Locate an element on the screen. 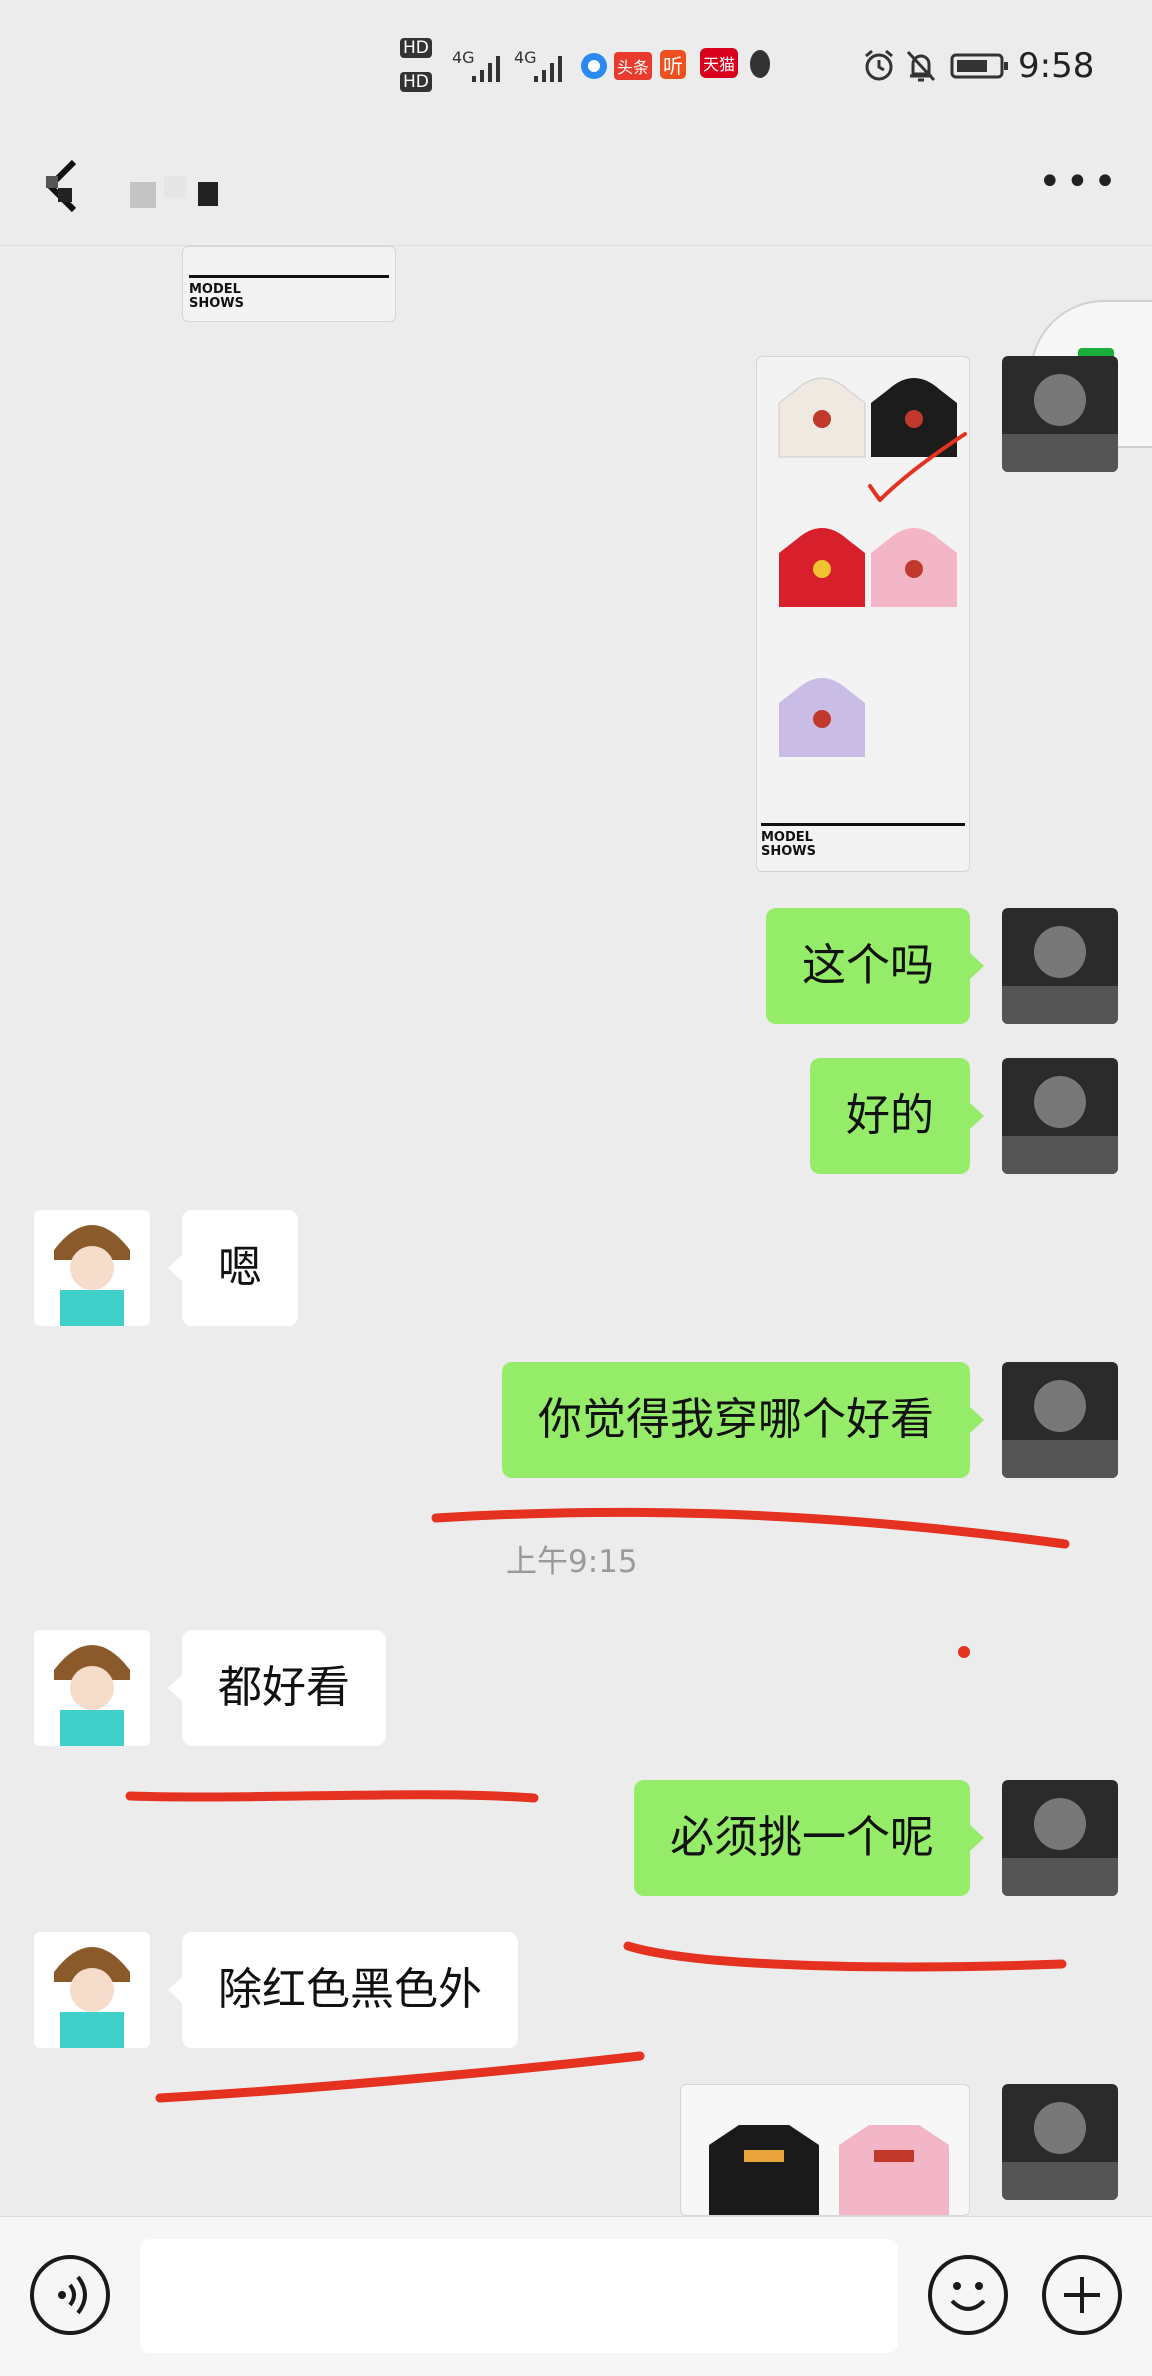  status-bar: HD HD 4G 4G 头条 听 天猫 9:58 is located at coordinates (576, 65).